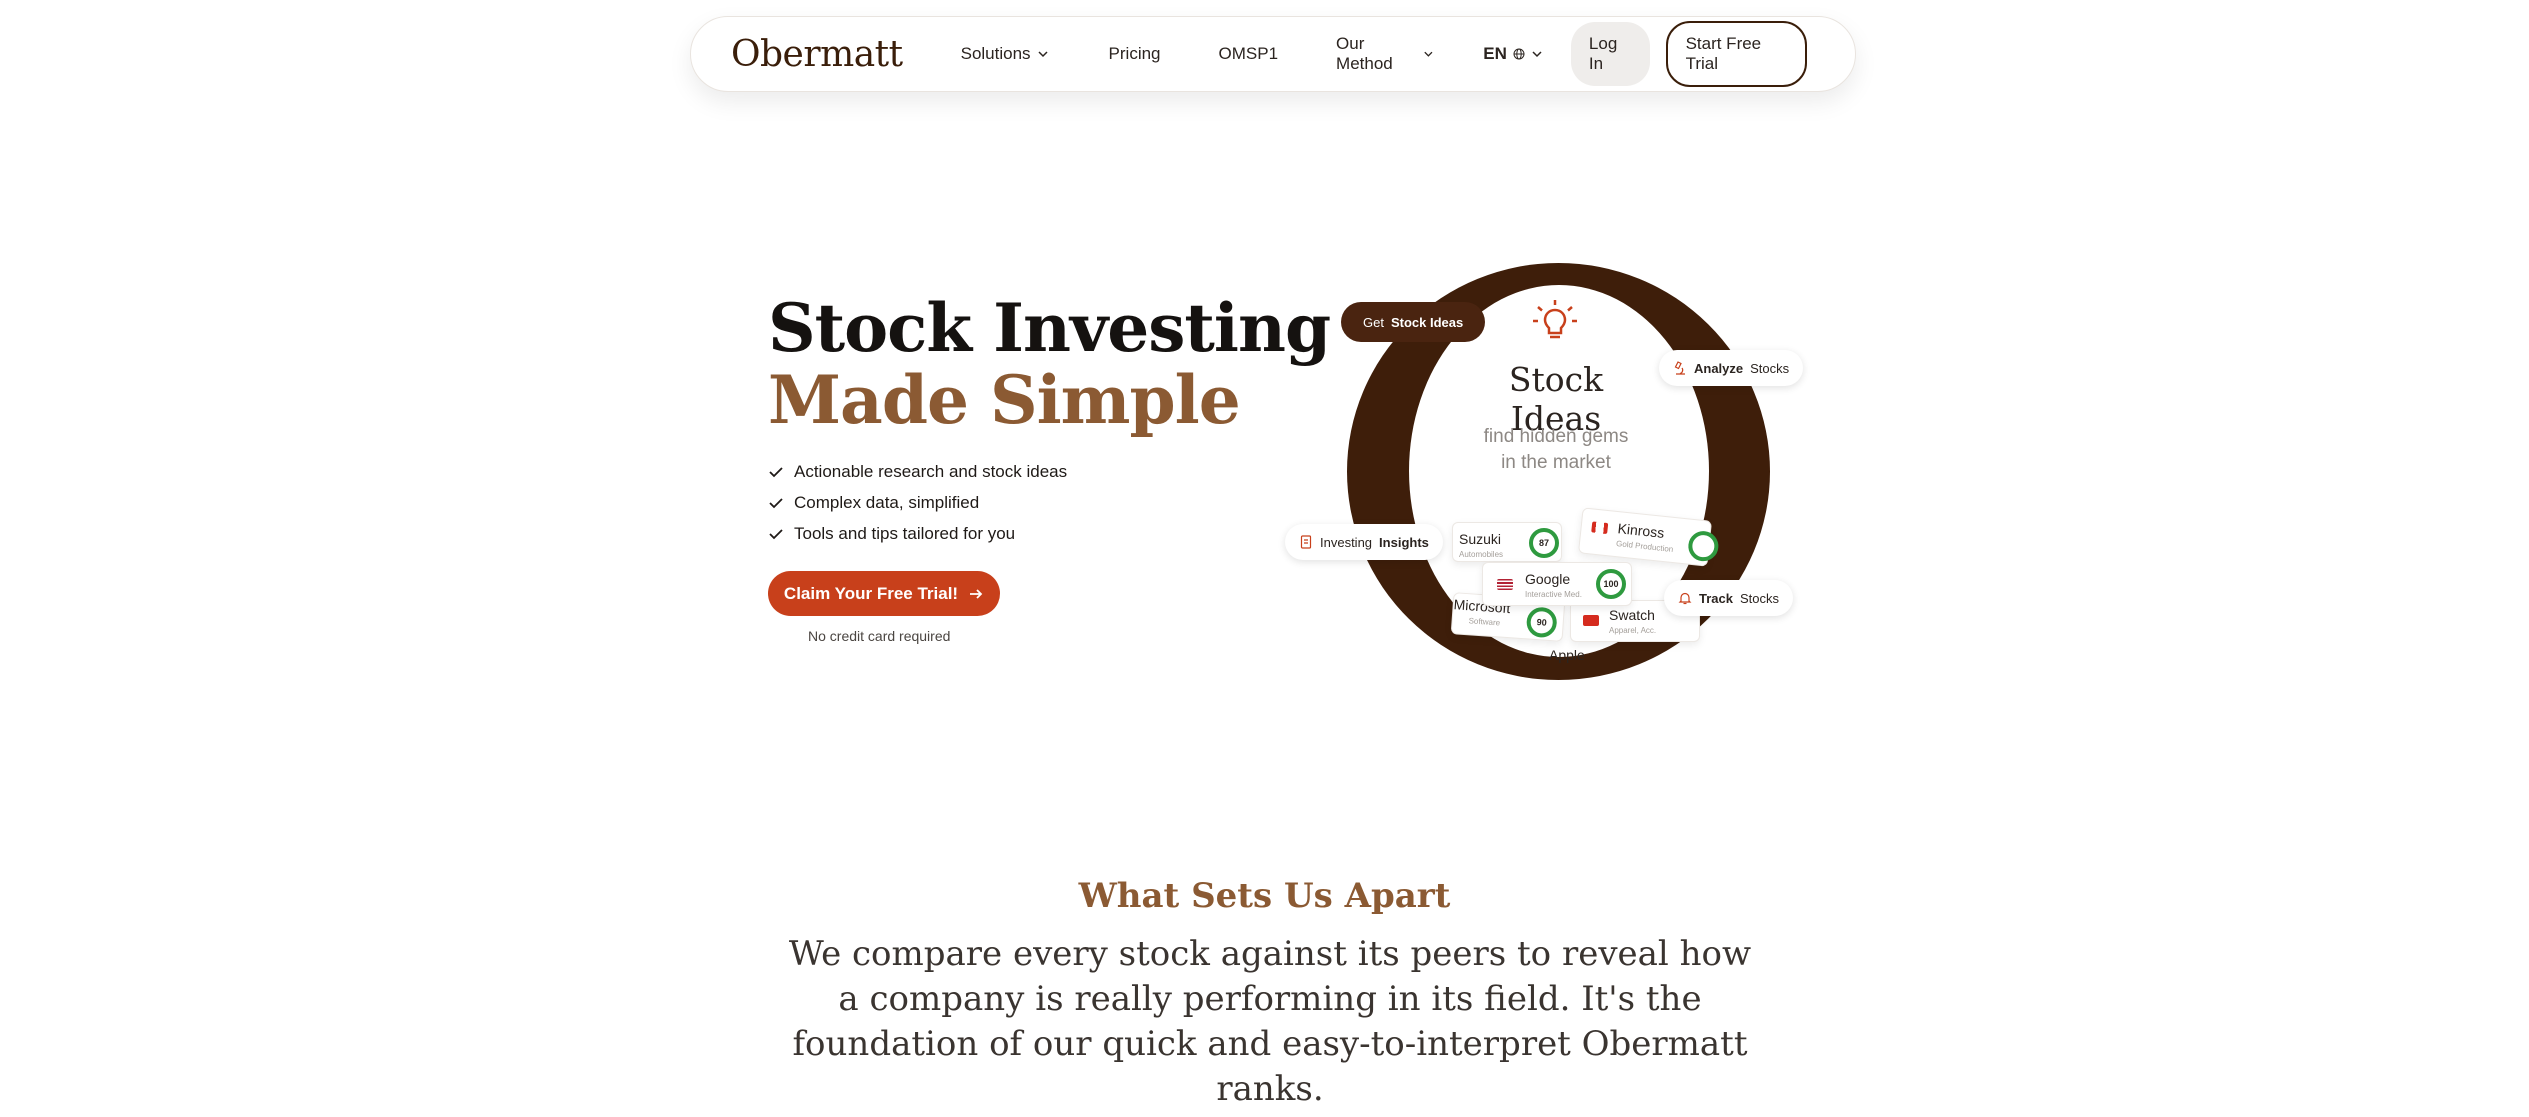 The image size is (2529, 1117). What do you see at coordinates (931, 471) in the screenshot?
I see `feature-text: Actionable research and stock ideas` at bounding box center [931, 471].